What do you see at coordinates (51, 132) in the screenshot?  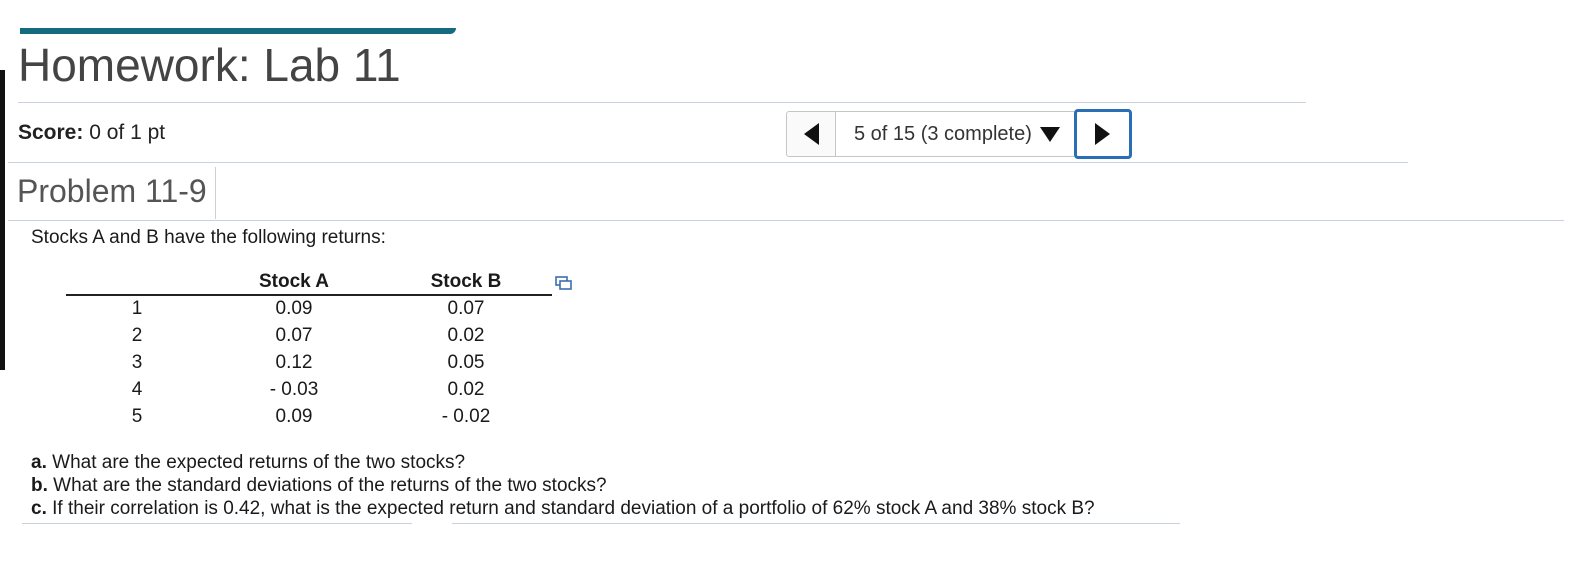 I see `score-label: Score:` at bounding box center [51, 132].